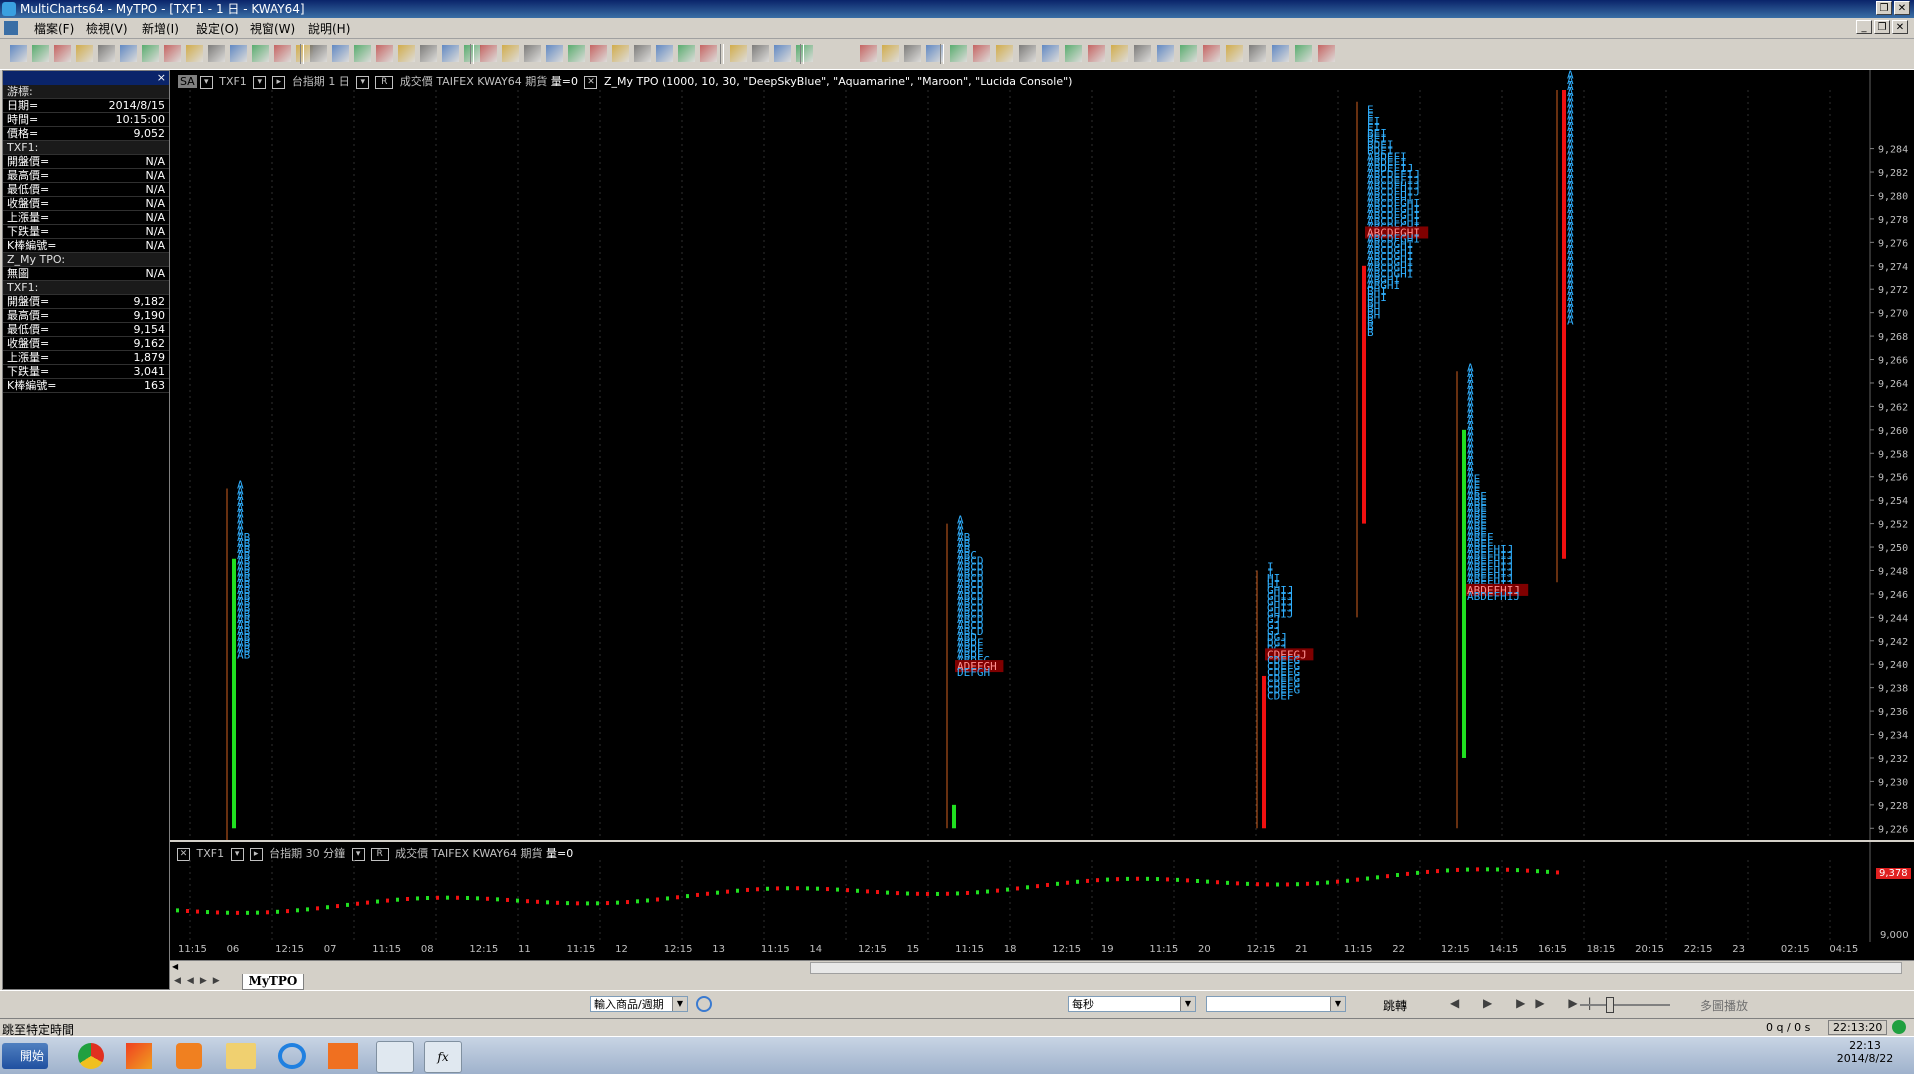  Describe the element at coordinates (91, 1056) in the screenshot. I see `chrome-icon` at that location.